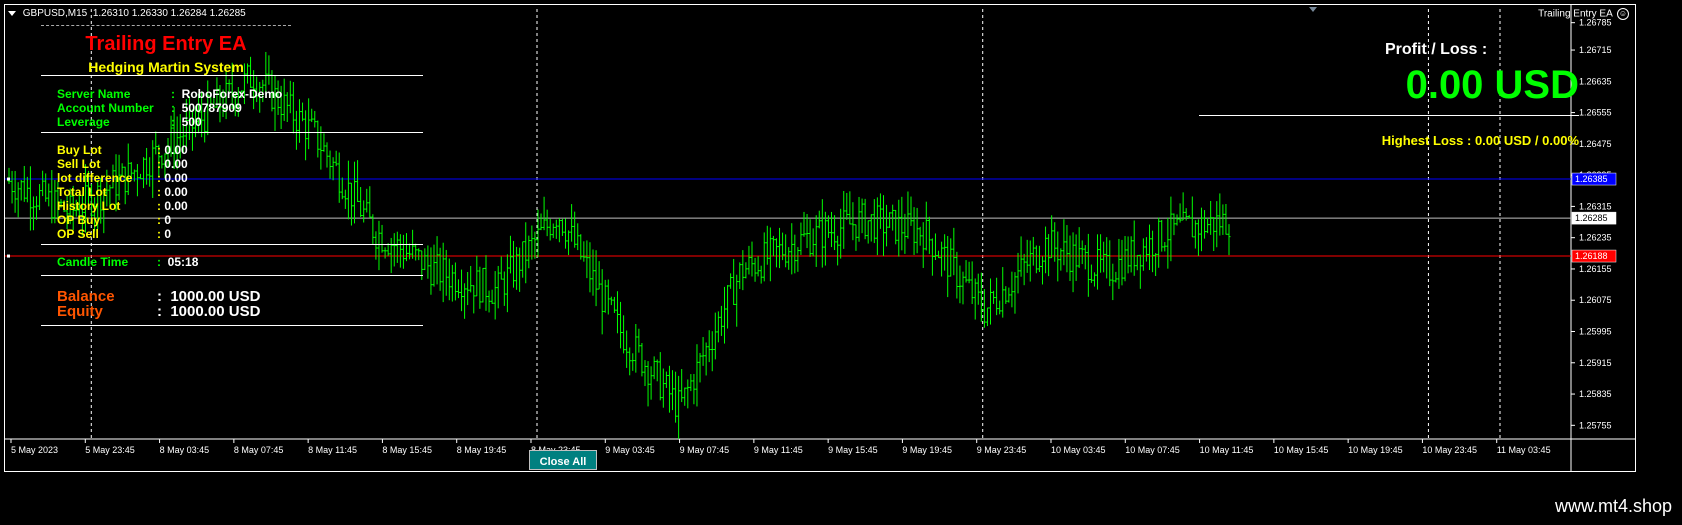 The image size is (1682, 525). What do you see at coordinates (1591, 218) in the screenshot?
I see `current-price-badge-label: 1.26285` at bounding box center [1591, 218].